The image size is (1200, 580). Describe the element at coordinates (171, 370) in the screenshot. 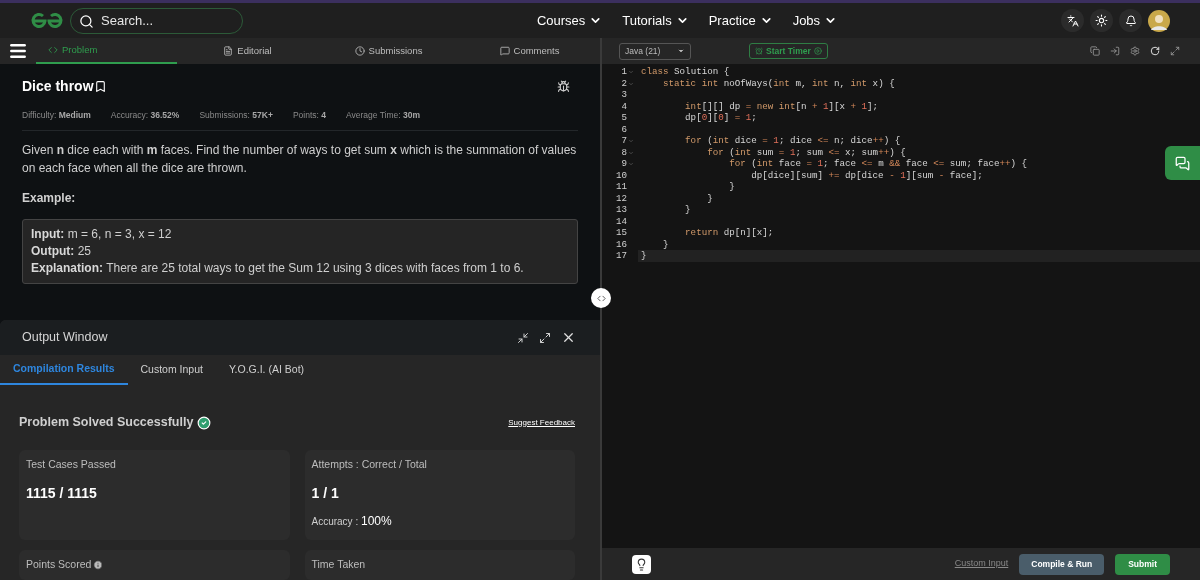

I see `output-tab: Custom Input` at that location.